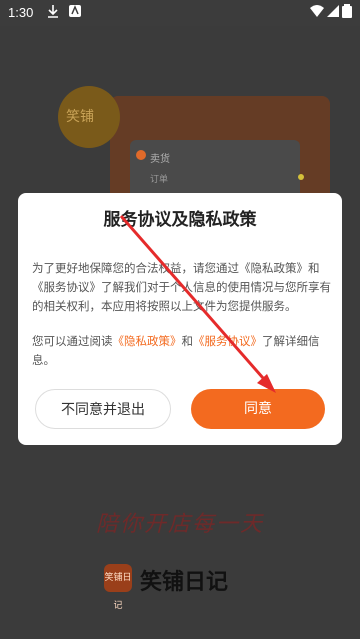 The image size is (360, 639). What do you see at coordinates (258, 409) in the screenshot?
I see `agree-button: 同意` at bounding box center [258, 409].